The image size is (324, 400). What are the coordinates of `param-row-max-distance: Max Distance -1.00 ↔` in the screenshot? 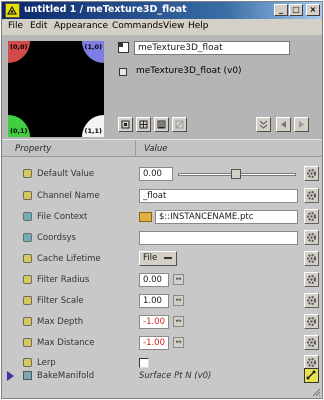 It's located at (162, 343).